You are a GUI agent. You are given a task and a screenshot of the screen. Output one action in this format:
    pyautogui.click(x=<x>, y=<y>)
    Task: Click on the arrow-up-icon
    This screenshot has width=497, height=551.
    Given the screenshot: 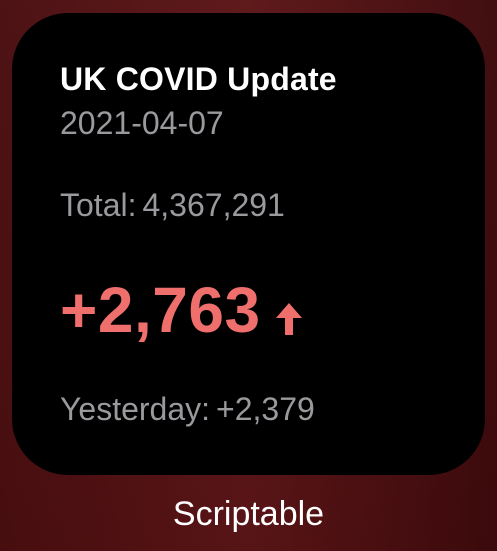 What is the action you would take?
    pyautogui.click(x=288, y=319)
    